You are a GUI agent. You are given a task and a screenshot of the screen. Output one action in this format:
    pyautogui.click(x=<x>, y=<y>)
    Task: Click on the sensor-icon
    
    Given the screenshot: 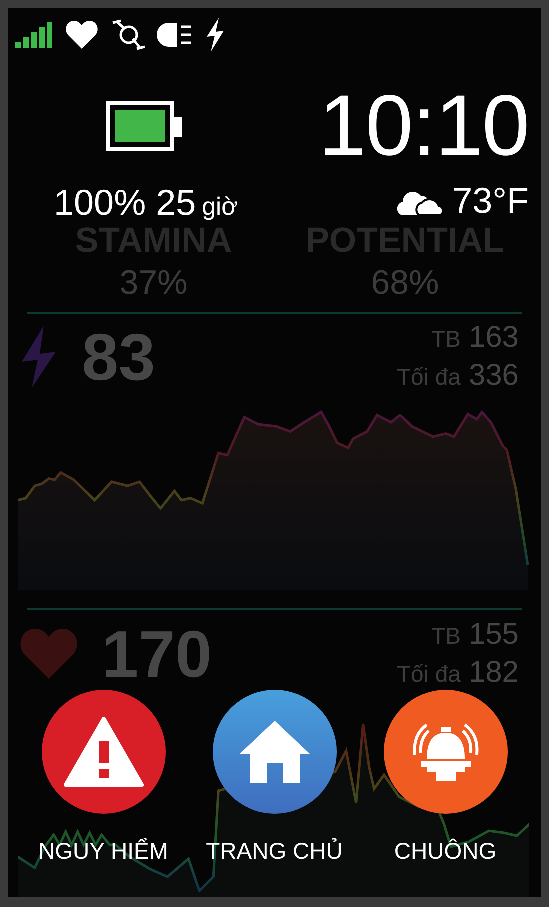 What is the action you would take?
    pyautogui.click(x=128, y=35)
    